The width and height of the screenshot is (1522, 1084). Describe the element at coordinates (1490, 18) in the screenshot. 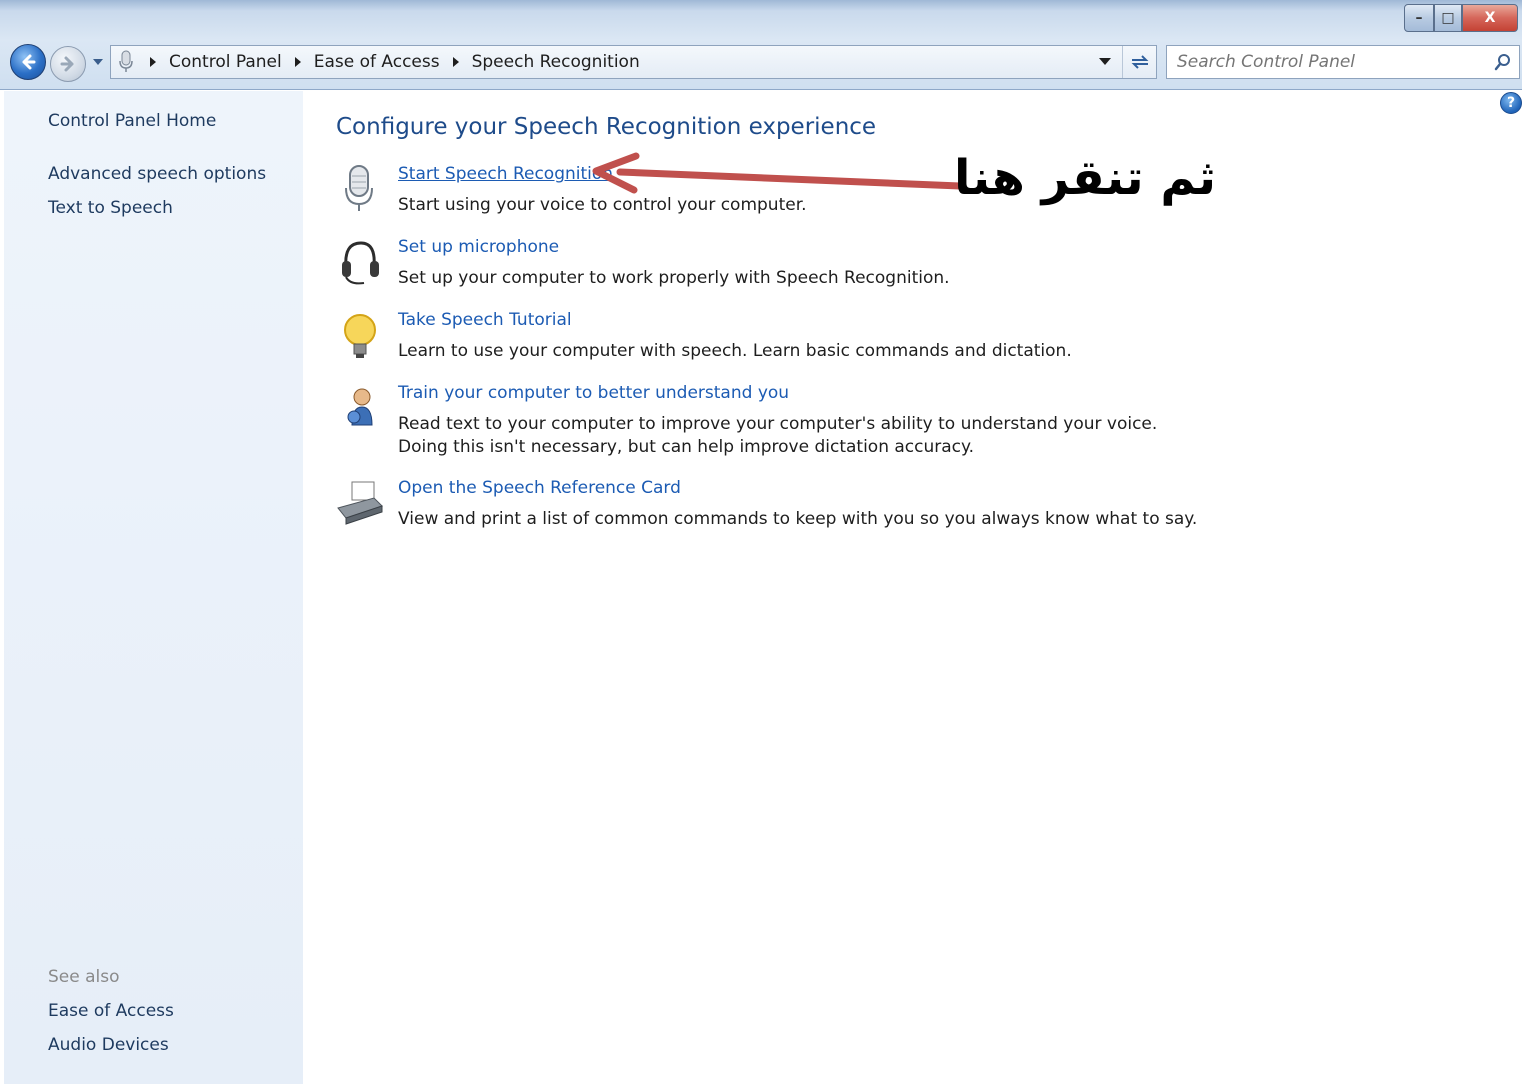

I see `close-button: X` at that location.